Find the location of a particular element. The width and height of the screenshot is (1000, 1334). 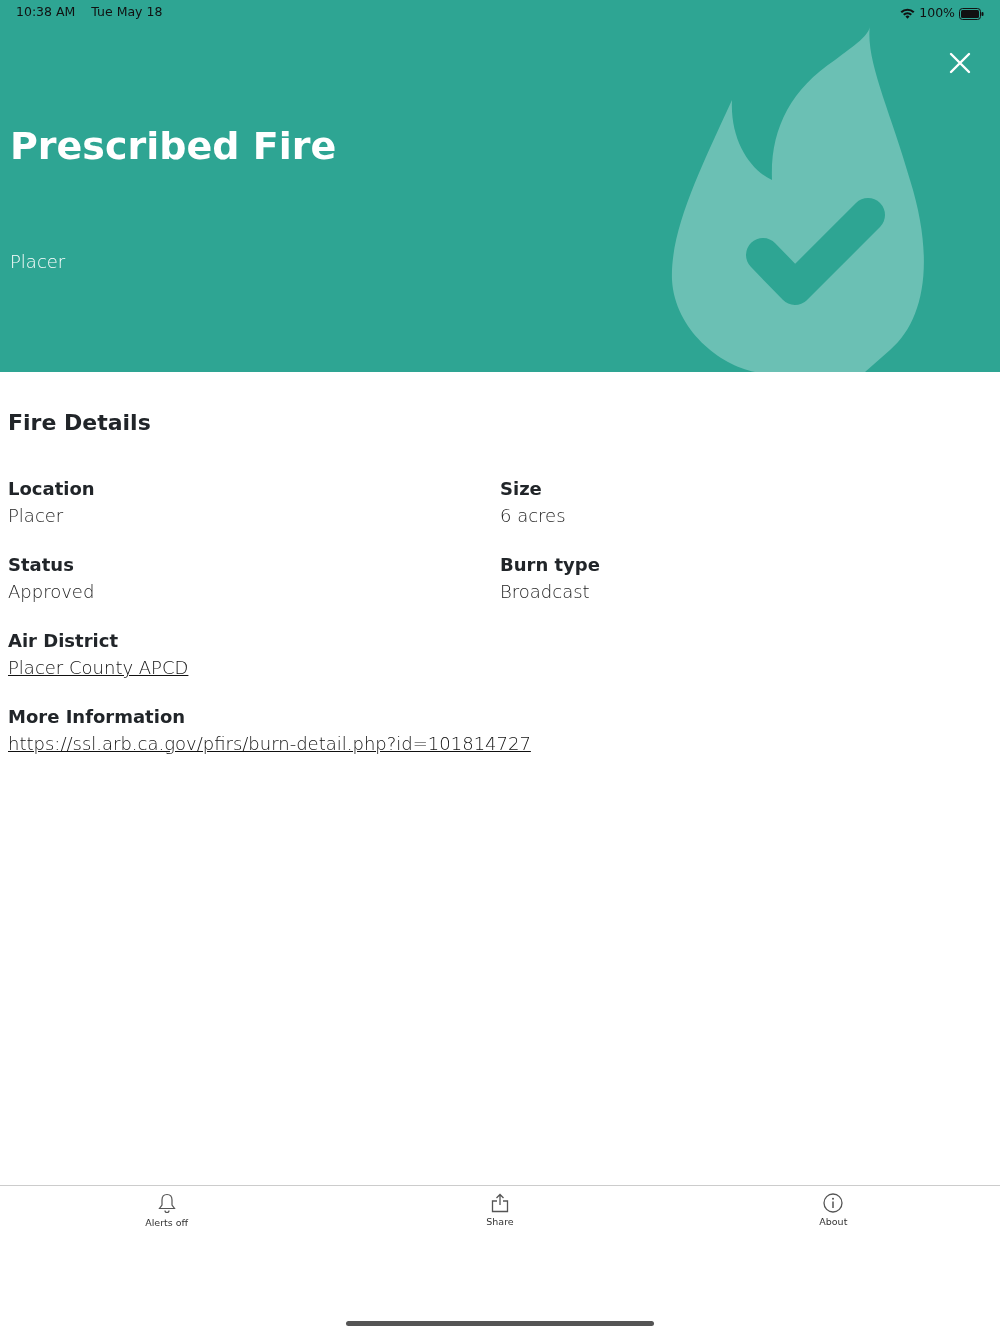

battery-icon is located at coordinates (971, 13).